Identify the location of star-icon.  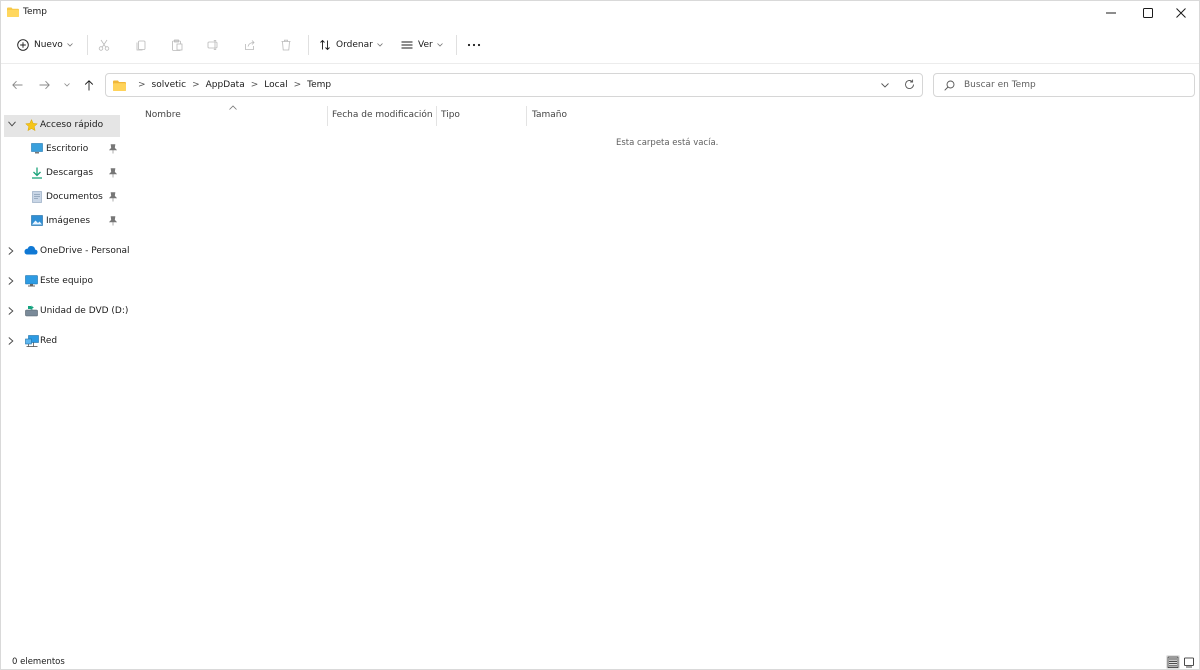
(31, 125).